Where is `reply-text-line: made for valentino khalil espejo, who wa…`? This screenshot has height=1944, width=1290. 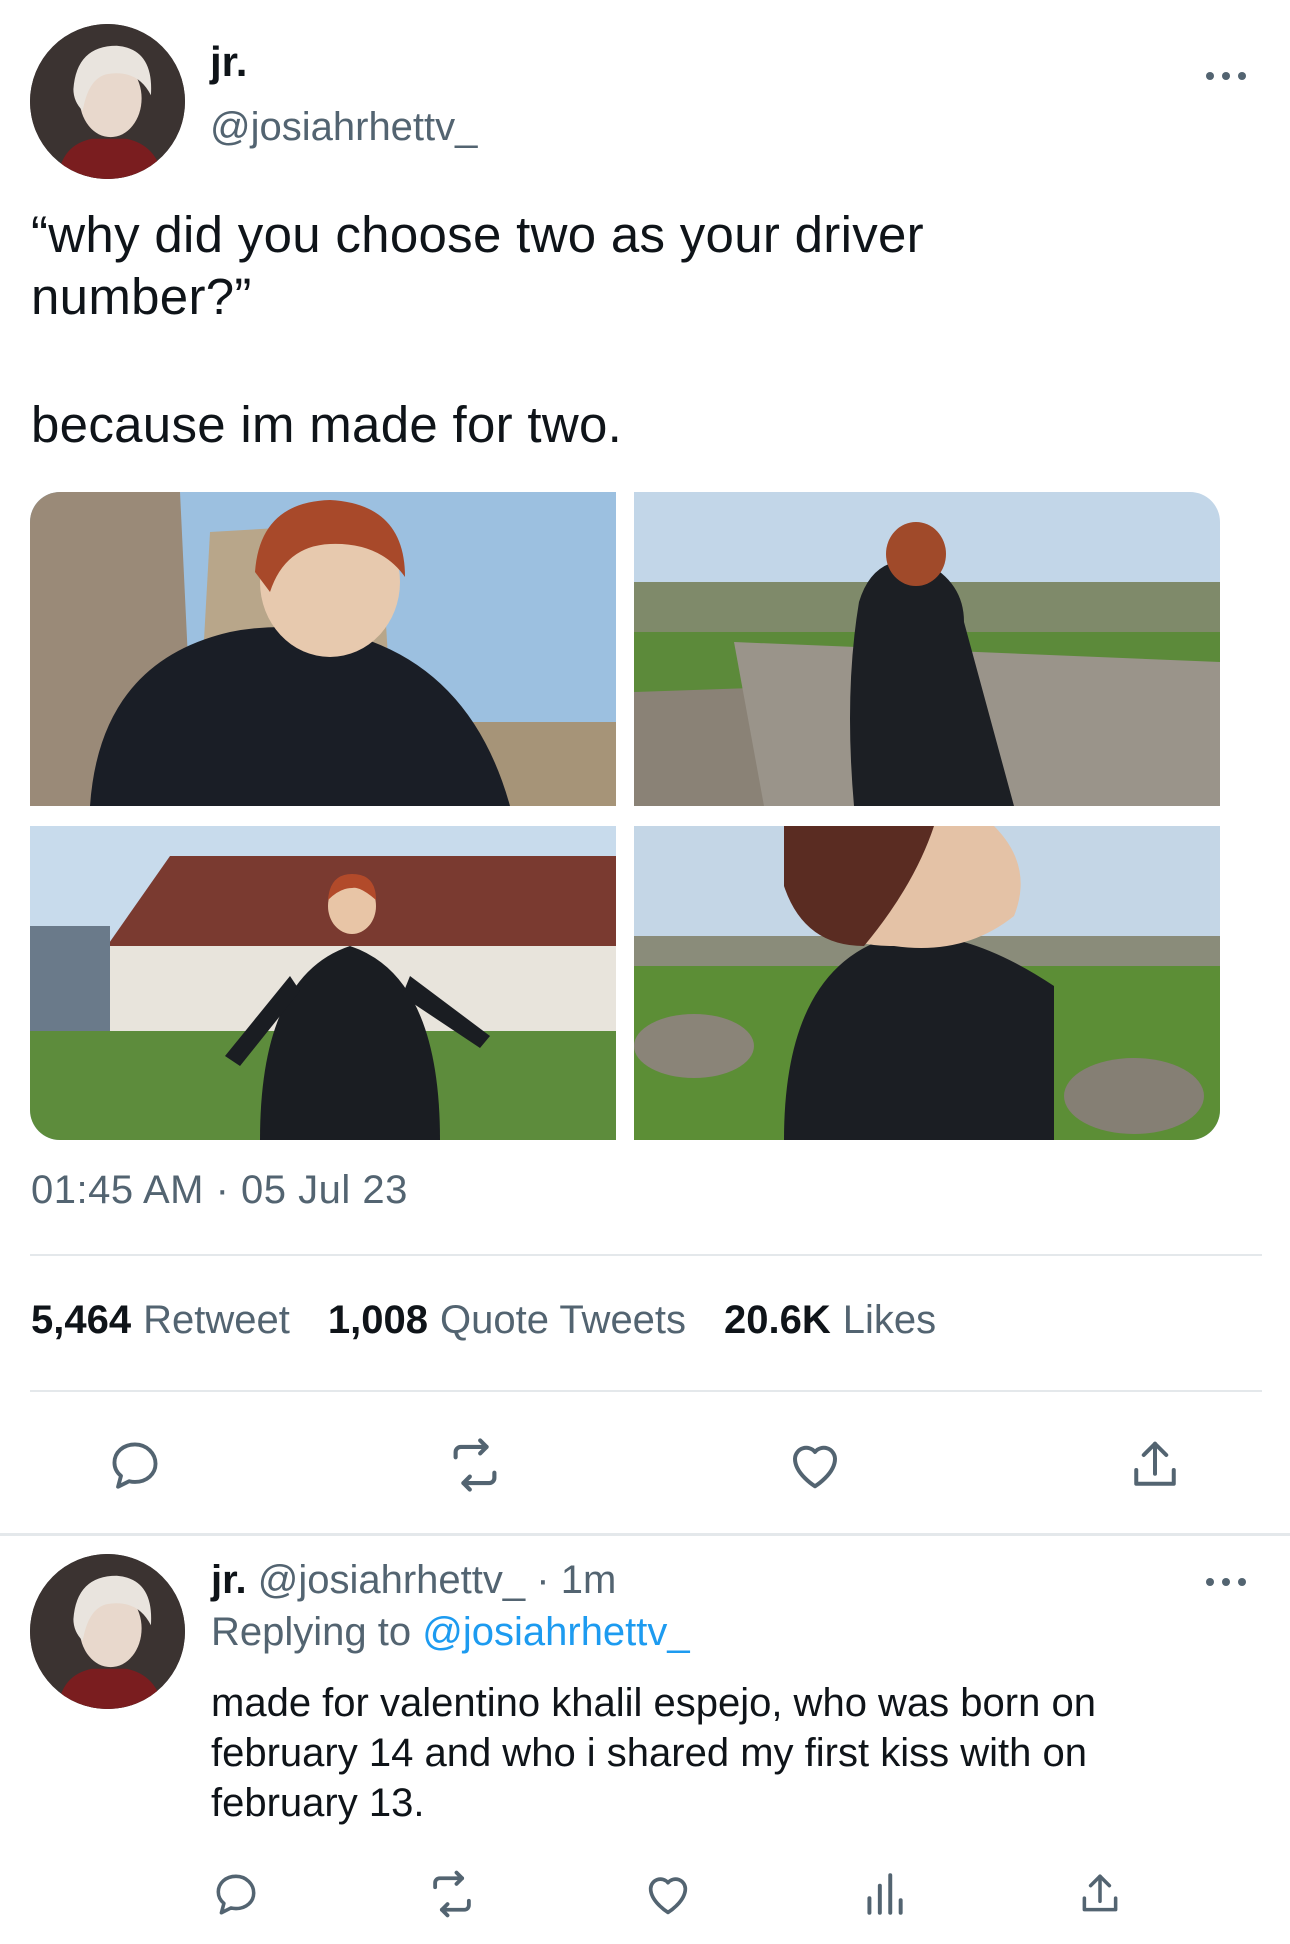 reply-text-line: made for valentino khalil espejo, who wa… is located at coordinates (653, 1703).